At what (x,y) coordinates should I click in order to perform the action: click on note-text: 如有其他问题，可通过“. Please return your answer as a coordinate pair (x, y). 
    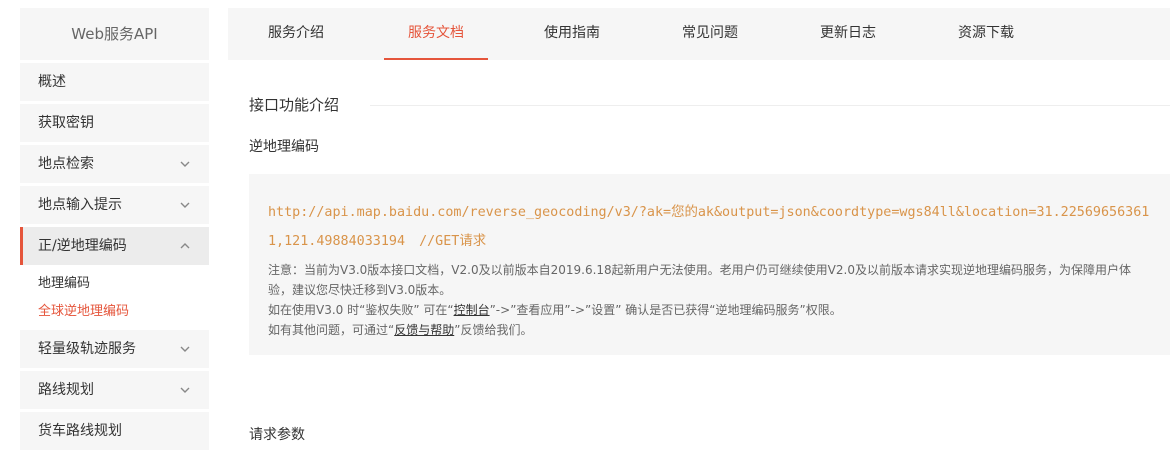
    Looking at the image, I should click on (331, 330).